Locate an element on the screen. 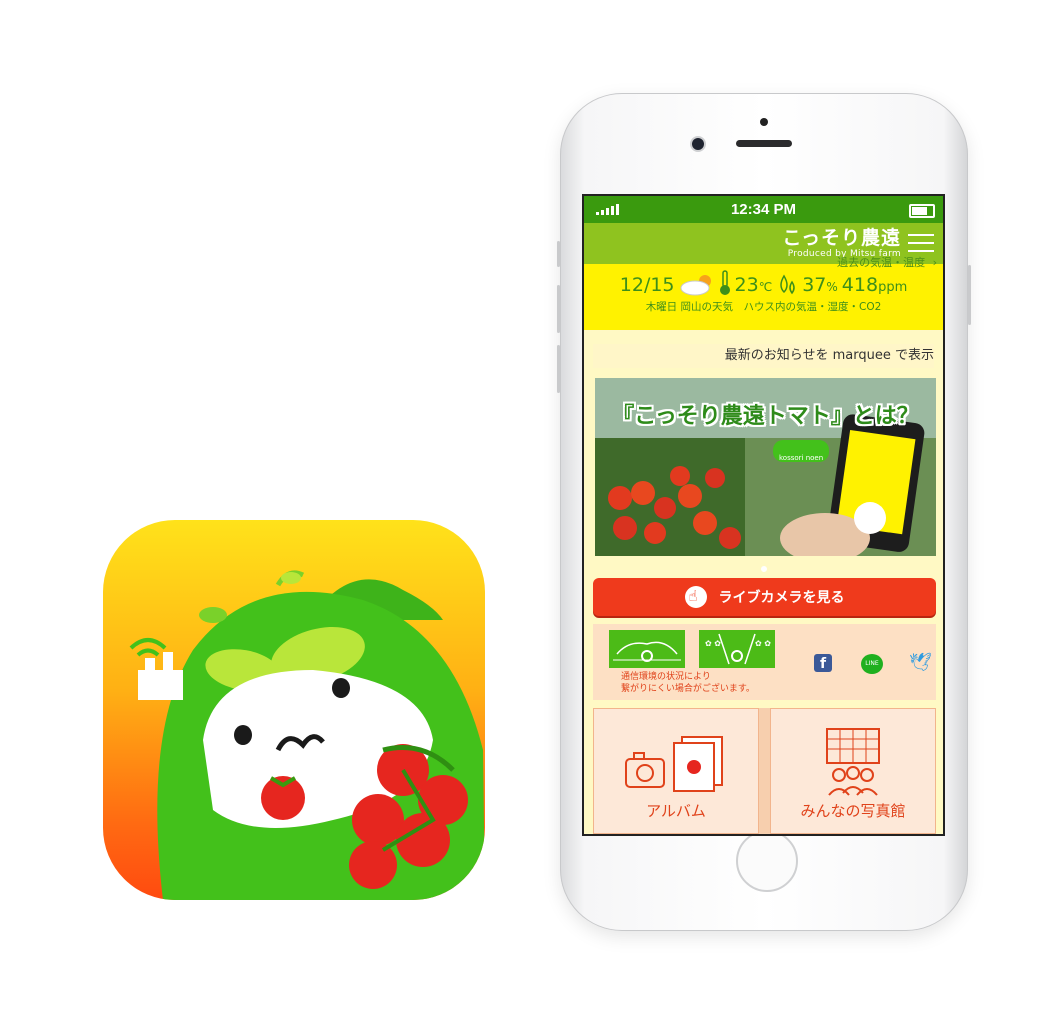 Image resolution: width=1060 pixels, height=1010 pixels. facebook-icon: f is located at coordinates (823, 663).